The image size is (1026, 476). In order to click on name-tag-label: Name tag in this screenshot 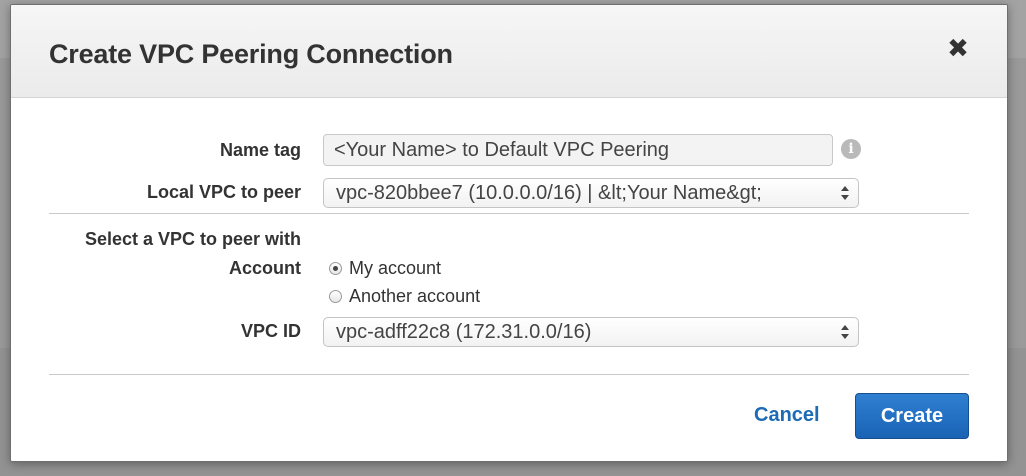, I will do `click(260, 150)`.